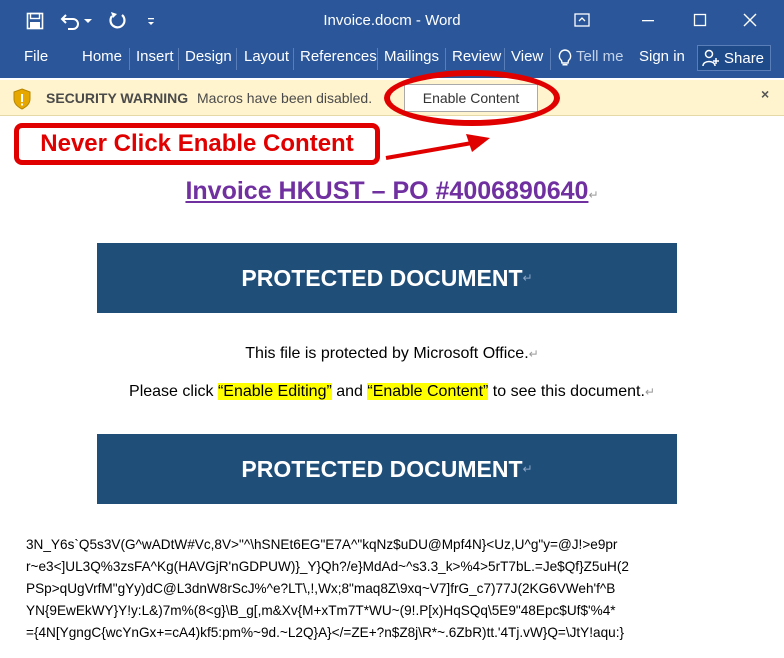  I want to click on tab-home: Home, so click(102, 60).